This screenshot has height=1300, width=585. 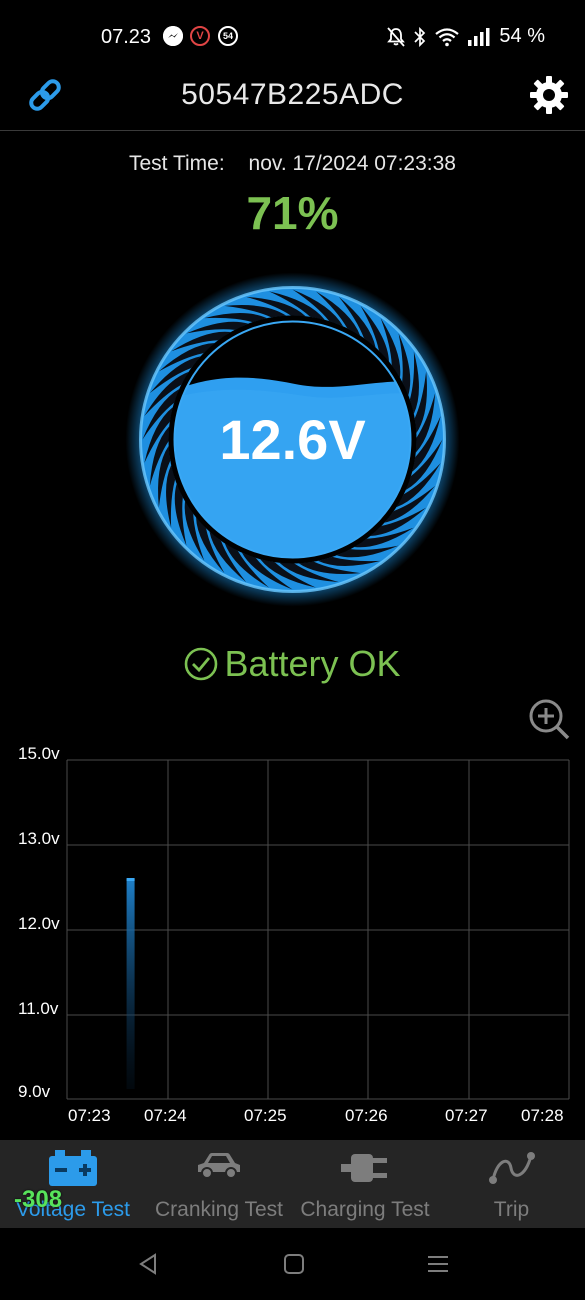 I want to click on v-icon: V, so click(x=200, y=36).